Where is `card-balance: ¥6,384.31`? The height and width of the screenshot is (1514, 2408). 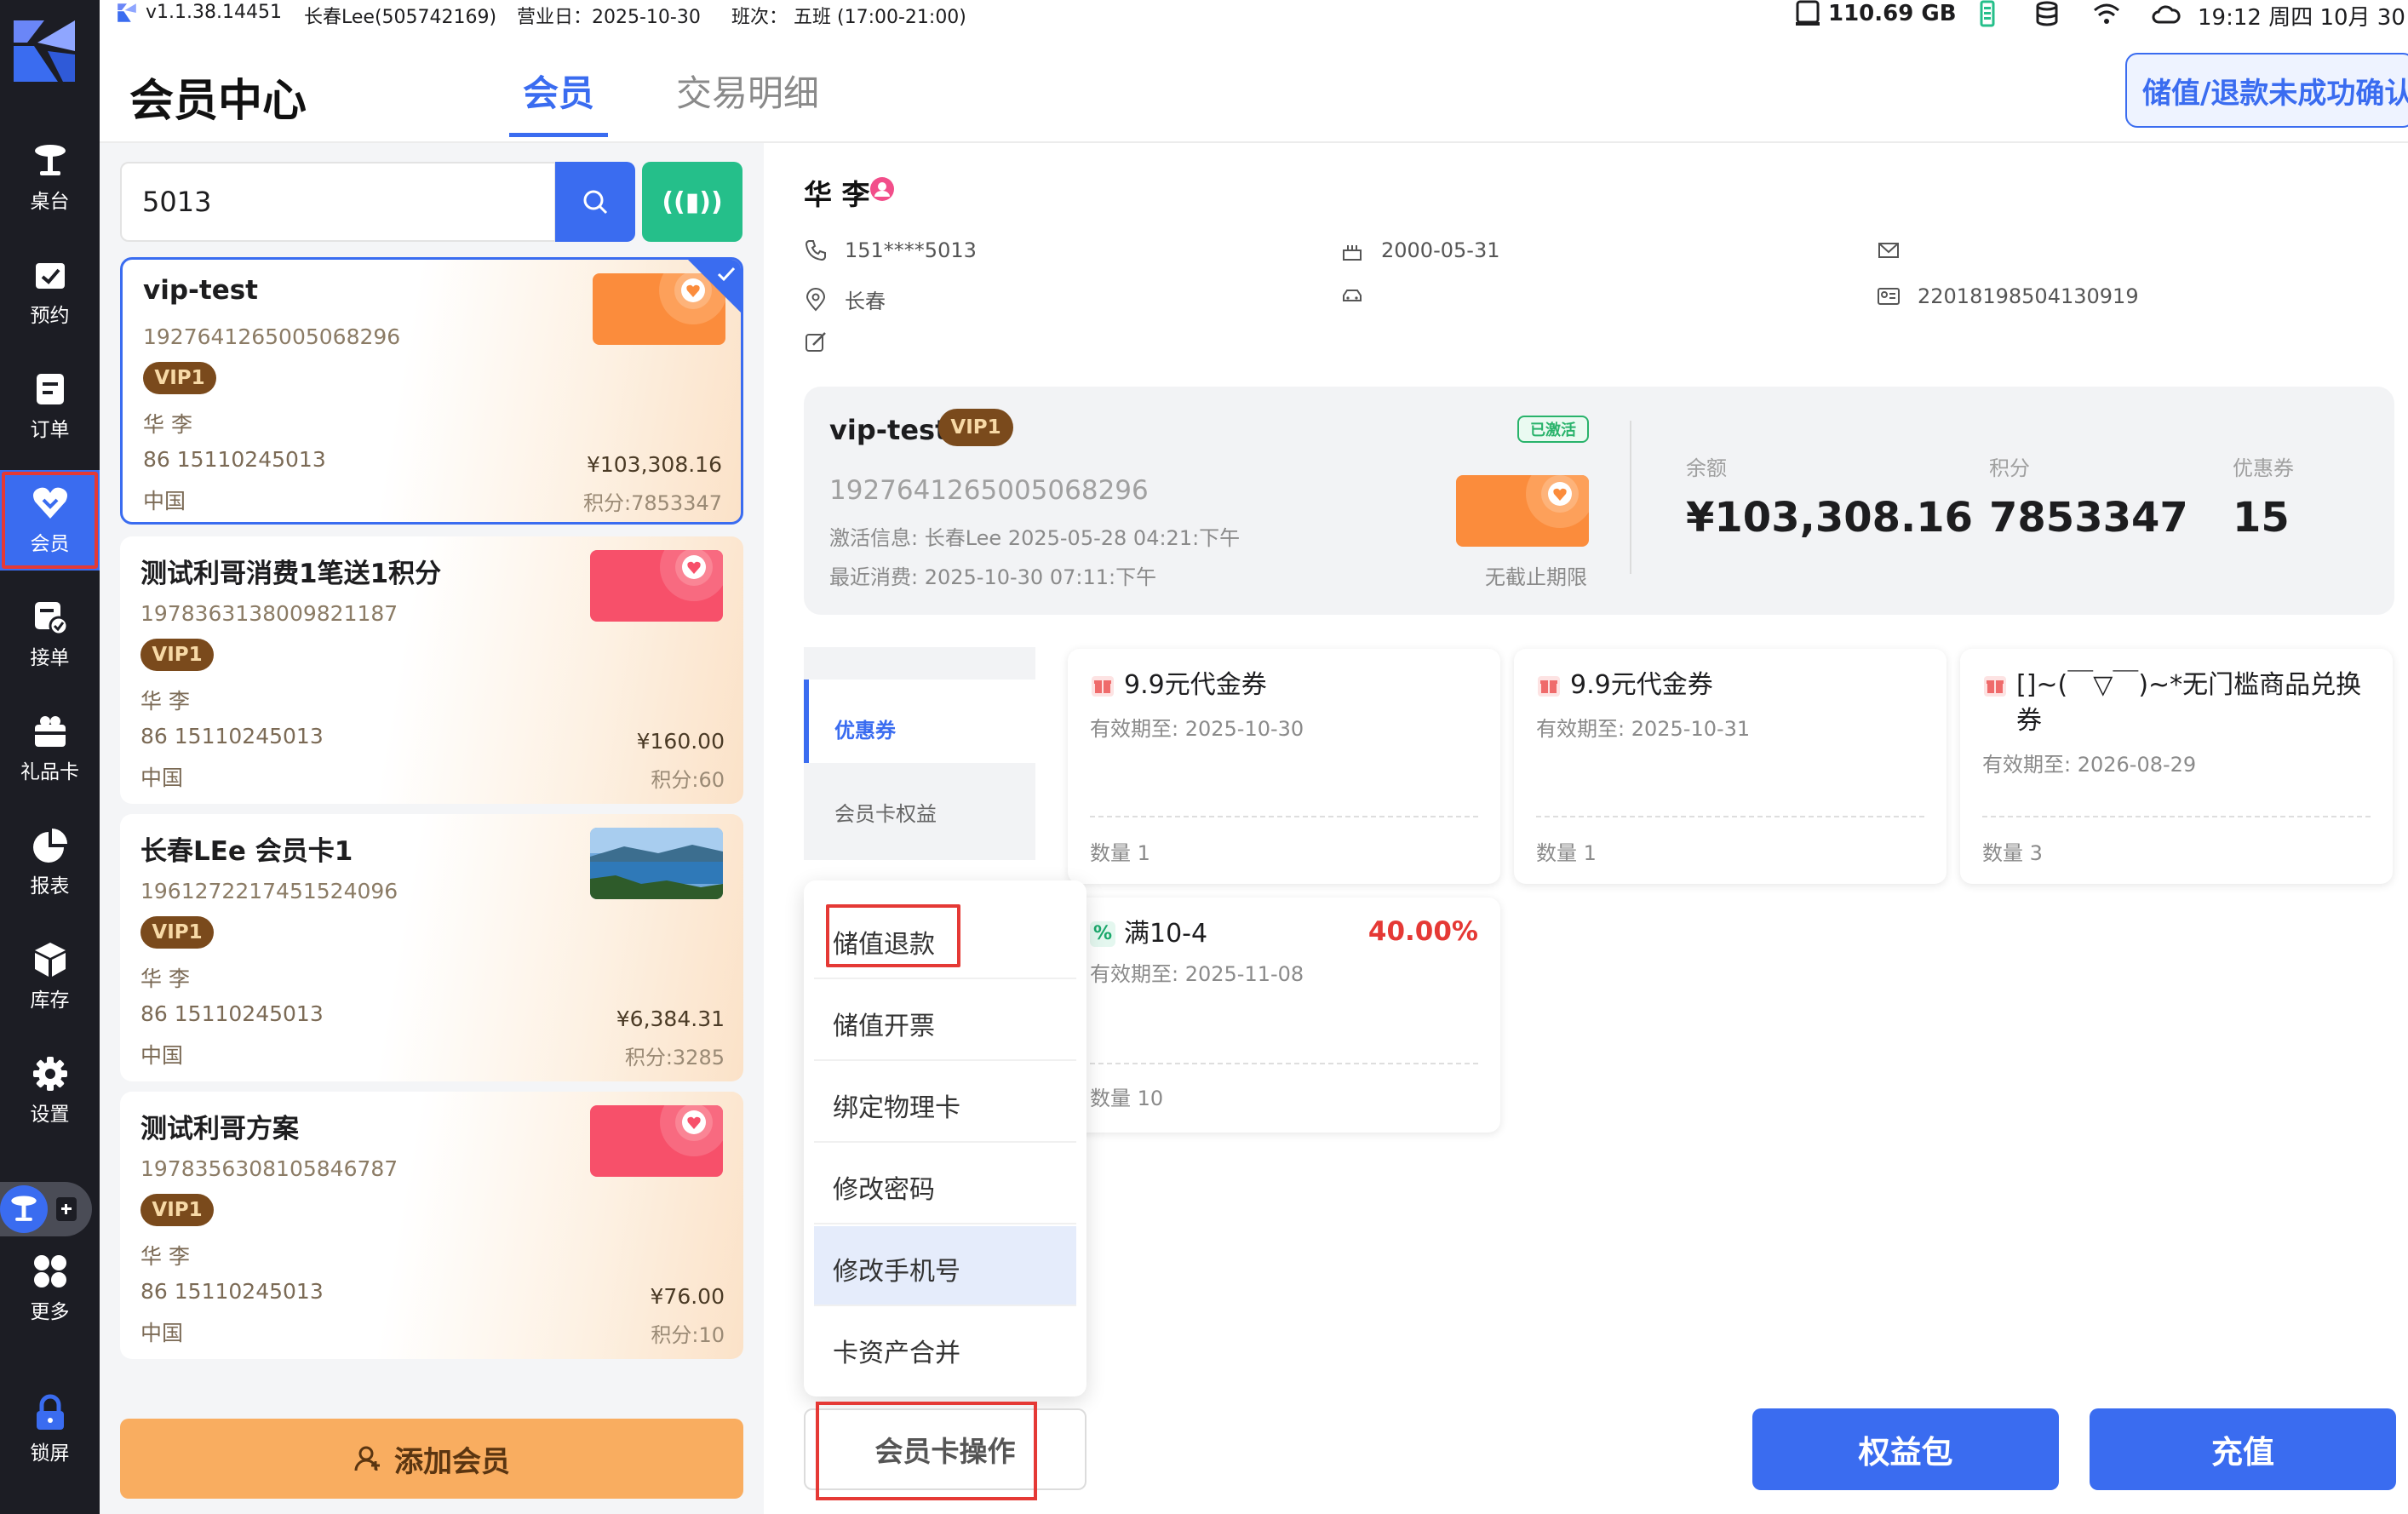
card-balance: ¥6,384.31 is located at coordinates (670, 1019).